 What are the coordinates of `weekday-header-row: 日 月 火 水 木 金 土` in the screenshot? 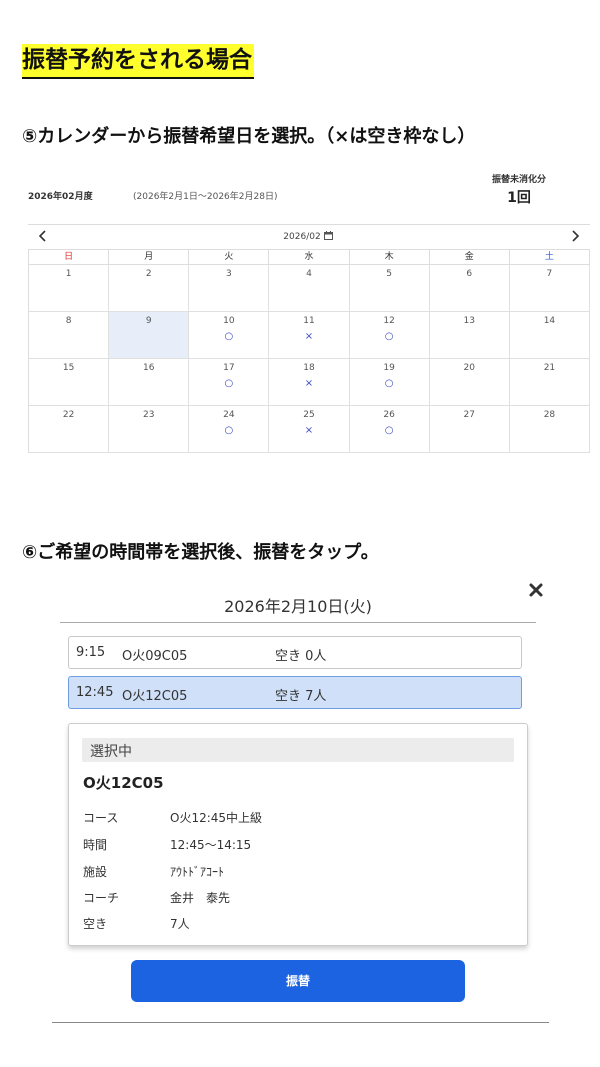 It's located at (309, 257).